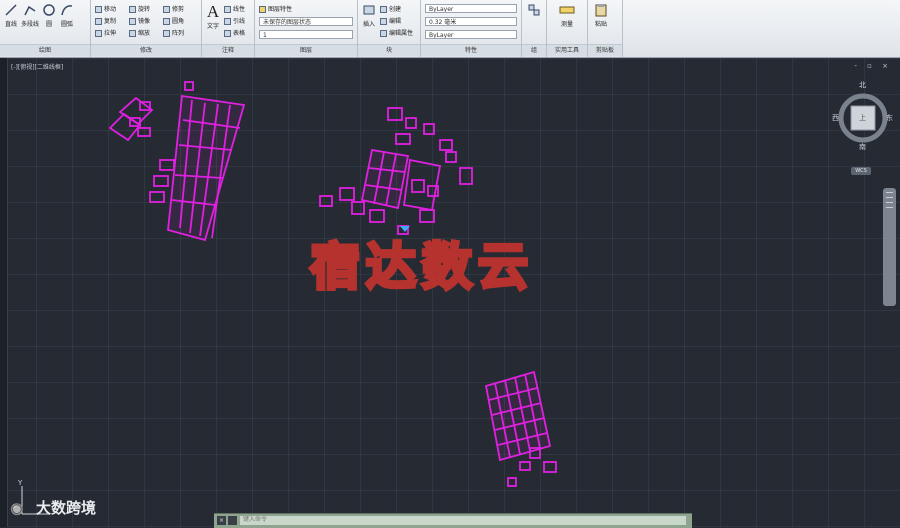  I want to click on viewcube-top-face: 上, so click(862, 118).